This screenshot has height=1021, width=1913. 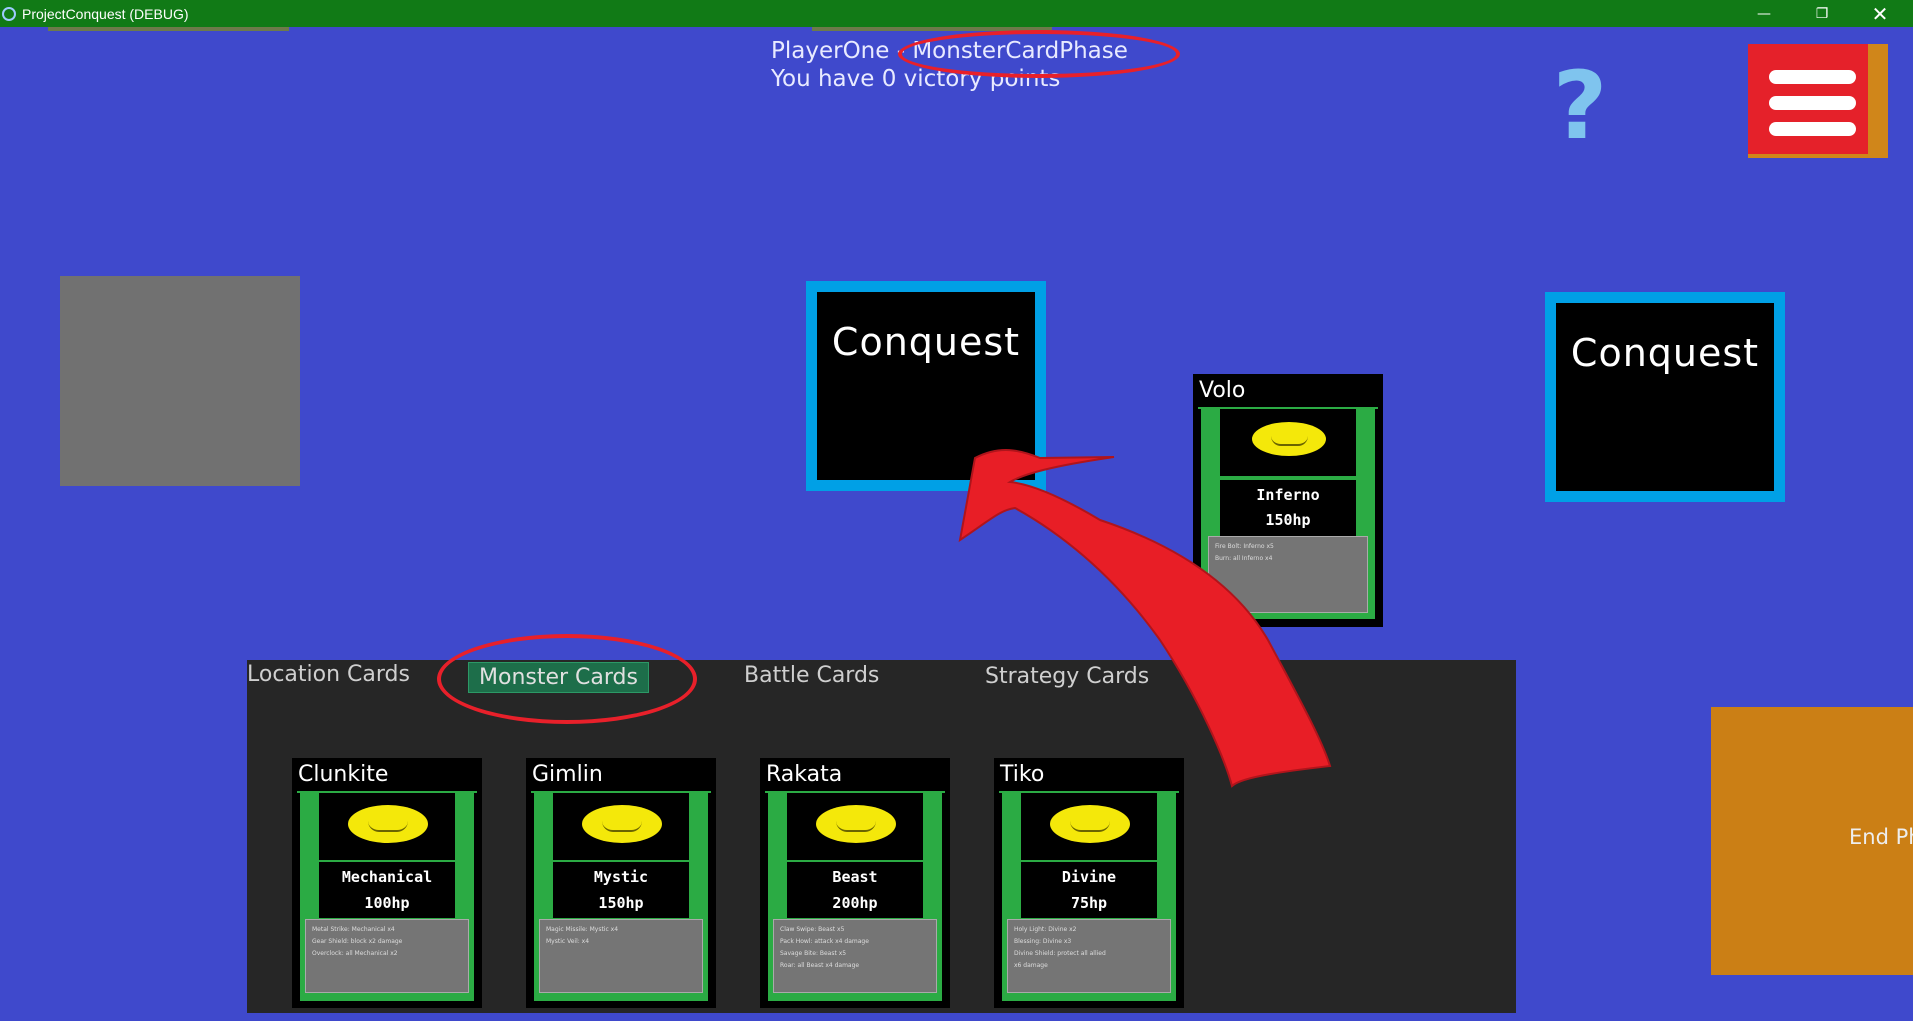 I want to click on app-icon, so click(x=9, y=13).